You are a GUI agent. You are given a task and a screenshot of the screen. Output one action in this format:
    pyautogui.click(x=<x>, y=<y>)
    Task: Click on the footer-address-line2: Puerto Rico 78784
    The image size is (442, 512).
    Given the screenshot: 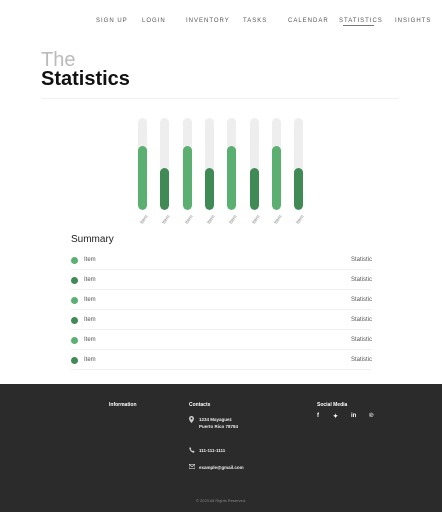 What is the action you would take?
    pyautogui.click(x=219, y=426)
    